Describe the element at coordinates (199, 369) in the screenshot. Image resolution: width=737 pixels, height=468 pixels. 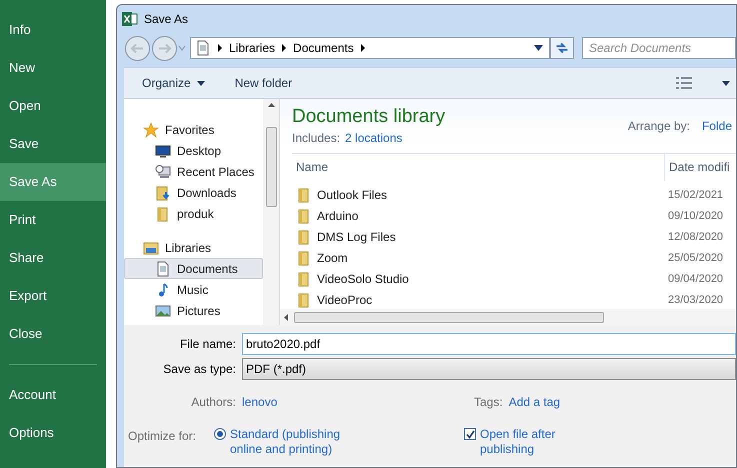
I see `save-type-label: Save as type:` at that location.